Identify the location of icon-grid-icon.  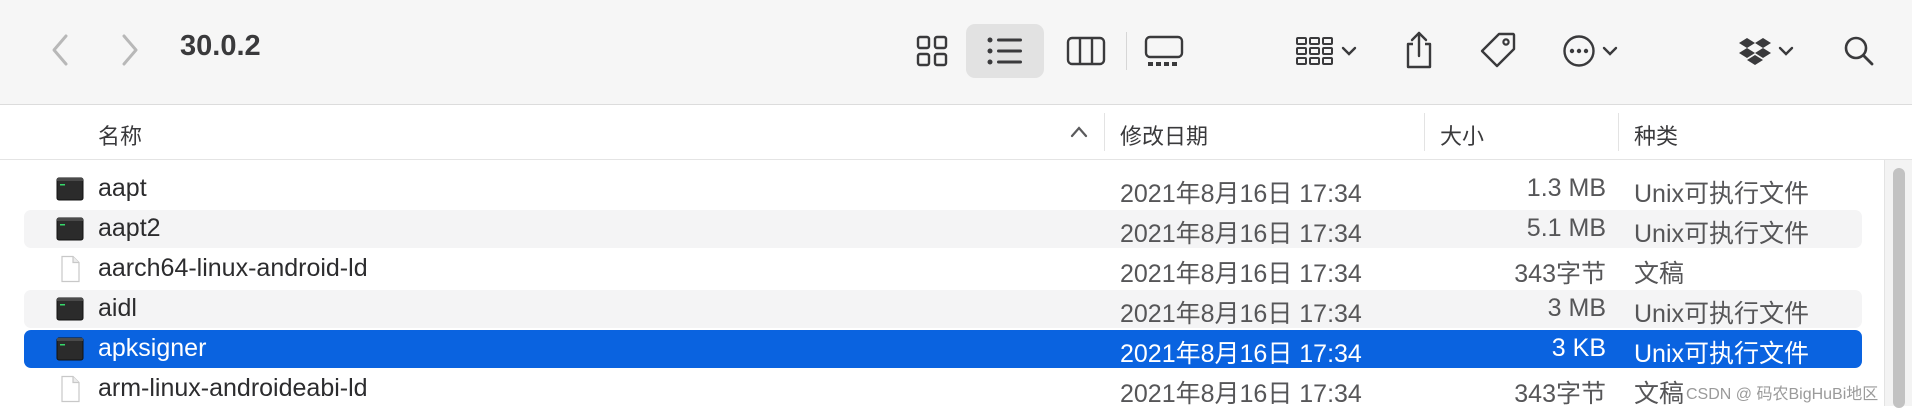
(932, 51).